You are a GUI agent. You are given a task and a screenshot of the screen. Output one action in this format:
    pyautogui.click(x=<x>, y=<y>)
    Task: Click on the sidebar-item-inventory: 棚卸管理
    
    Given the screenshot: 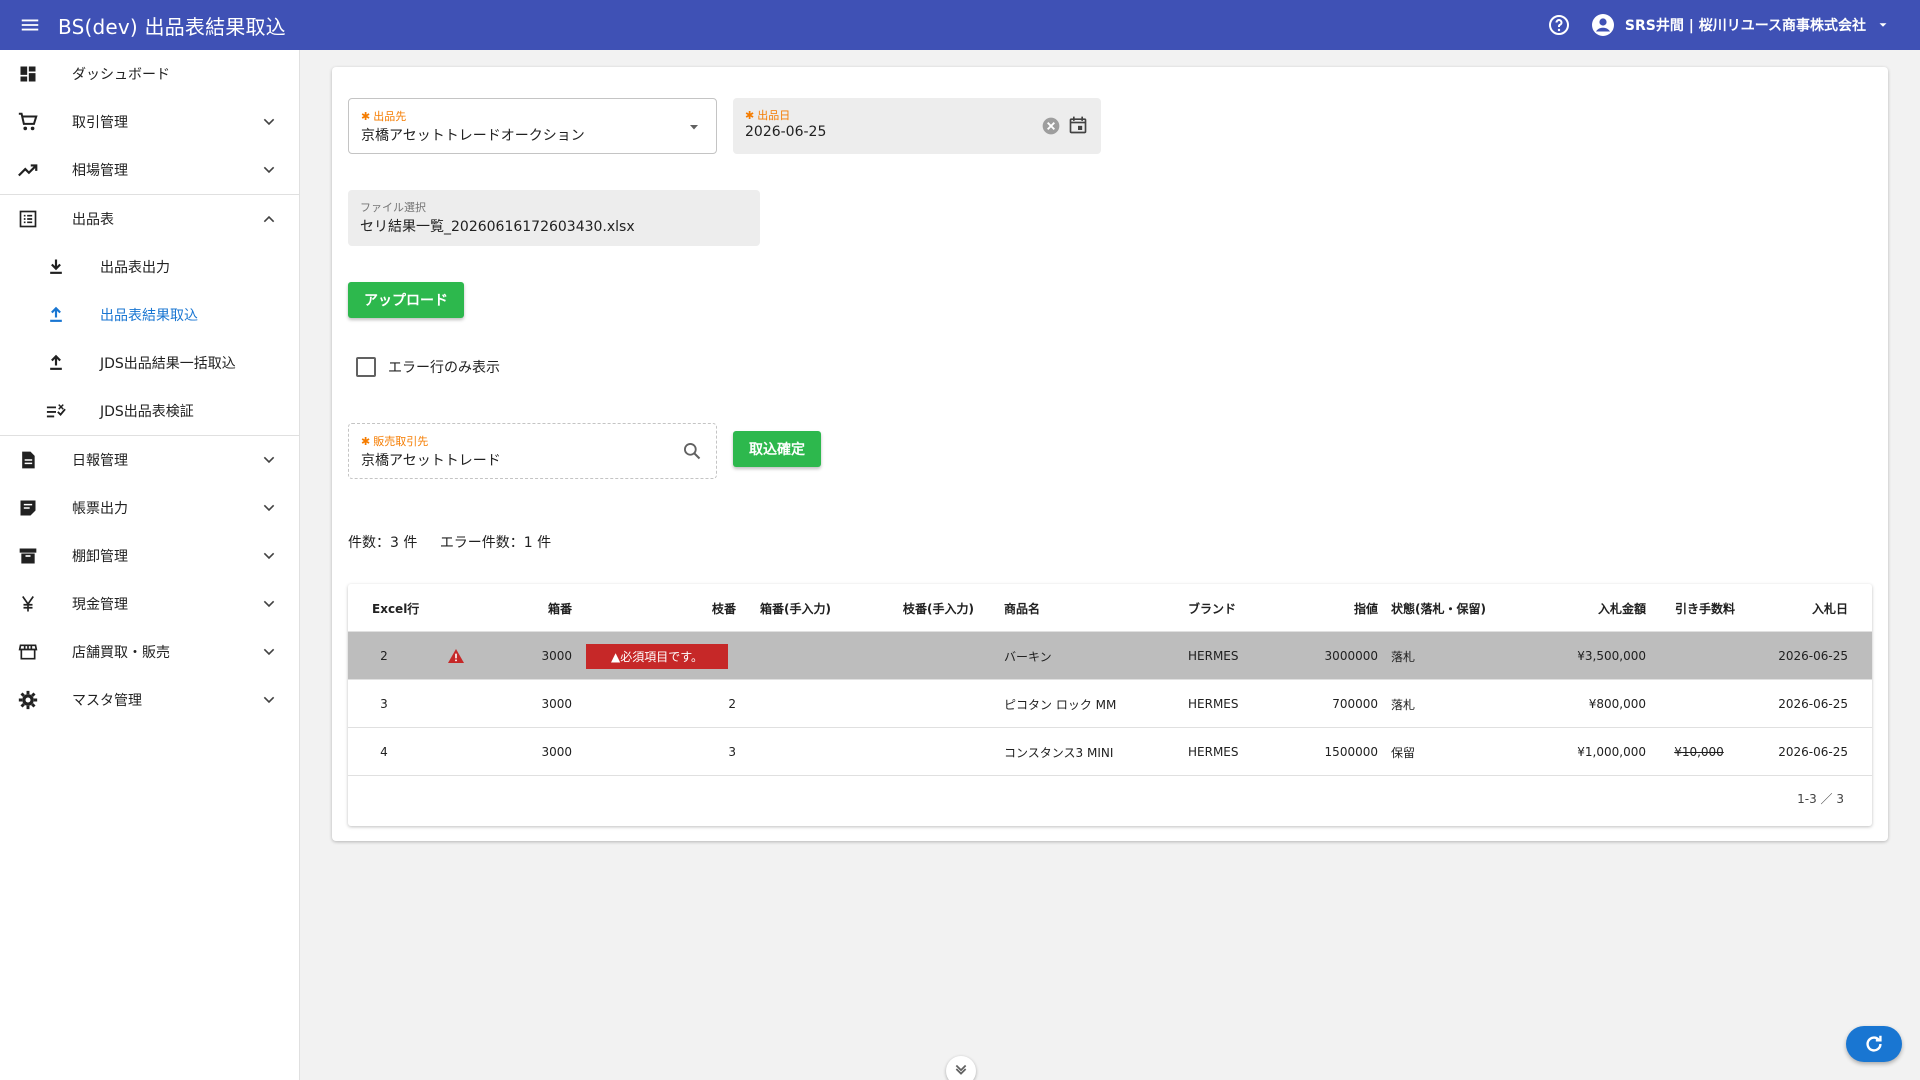 What is the action you would take?
    pyautogui.click(x=149, y=556)
    